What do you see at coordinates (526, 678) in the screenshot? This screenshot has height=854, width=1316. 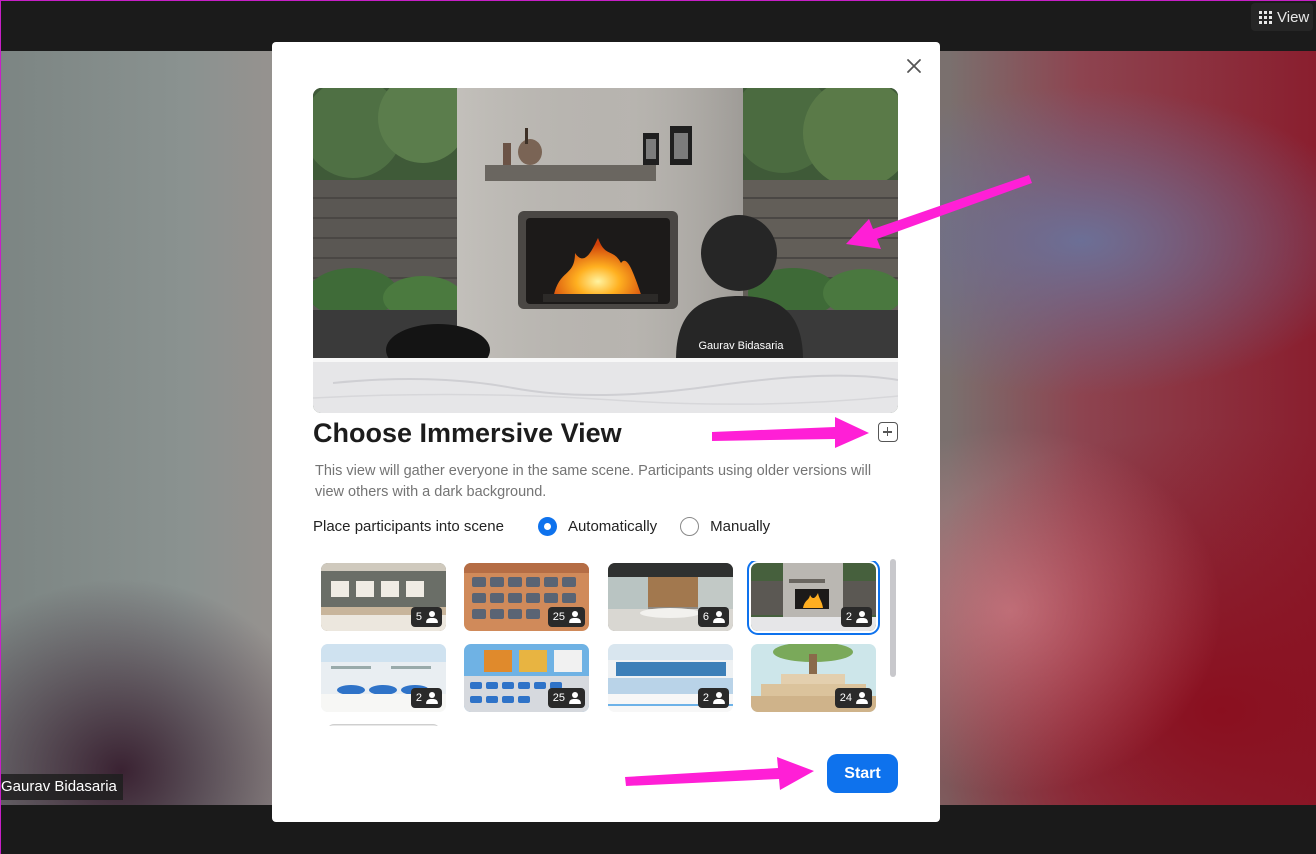 I see `scene-thumb-classroom: 25` at bounding box center [526, 678].